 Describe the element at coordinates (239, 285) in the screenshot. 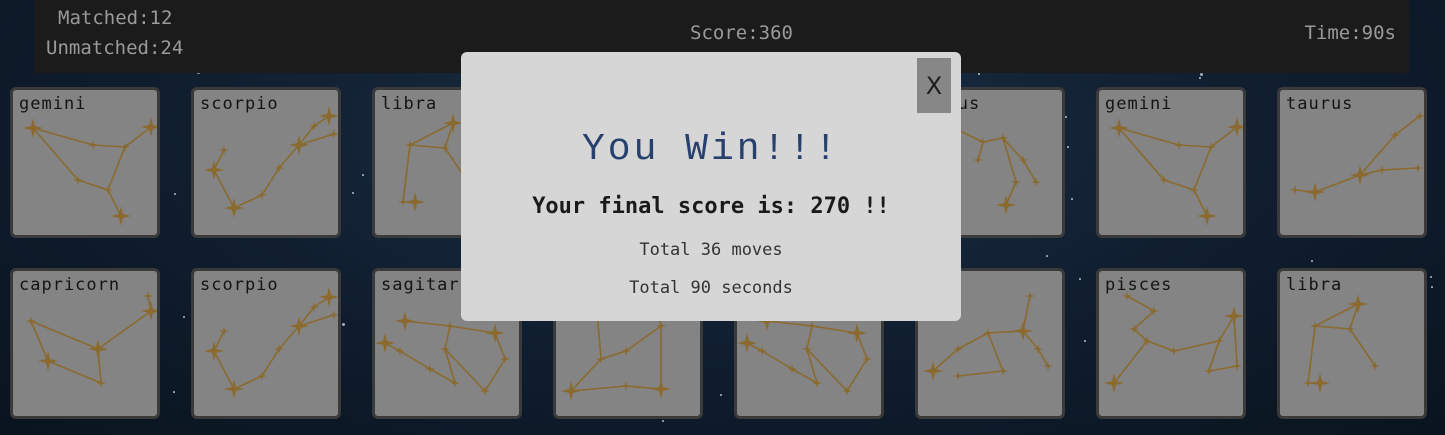

I see `card-label: scorpio` at that location.